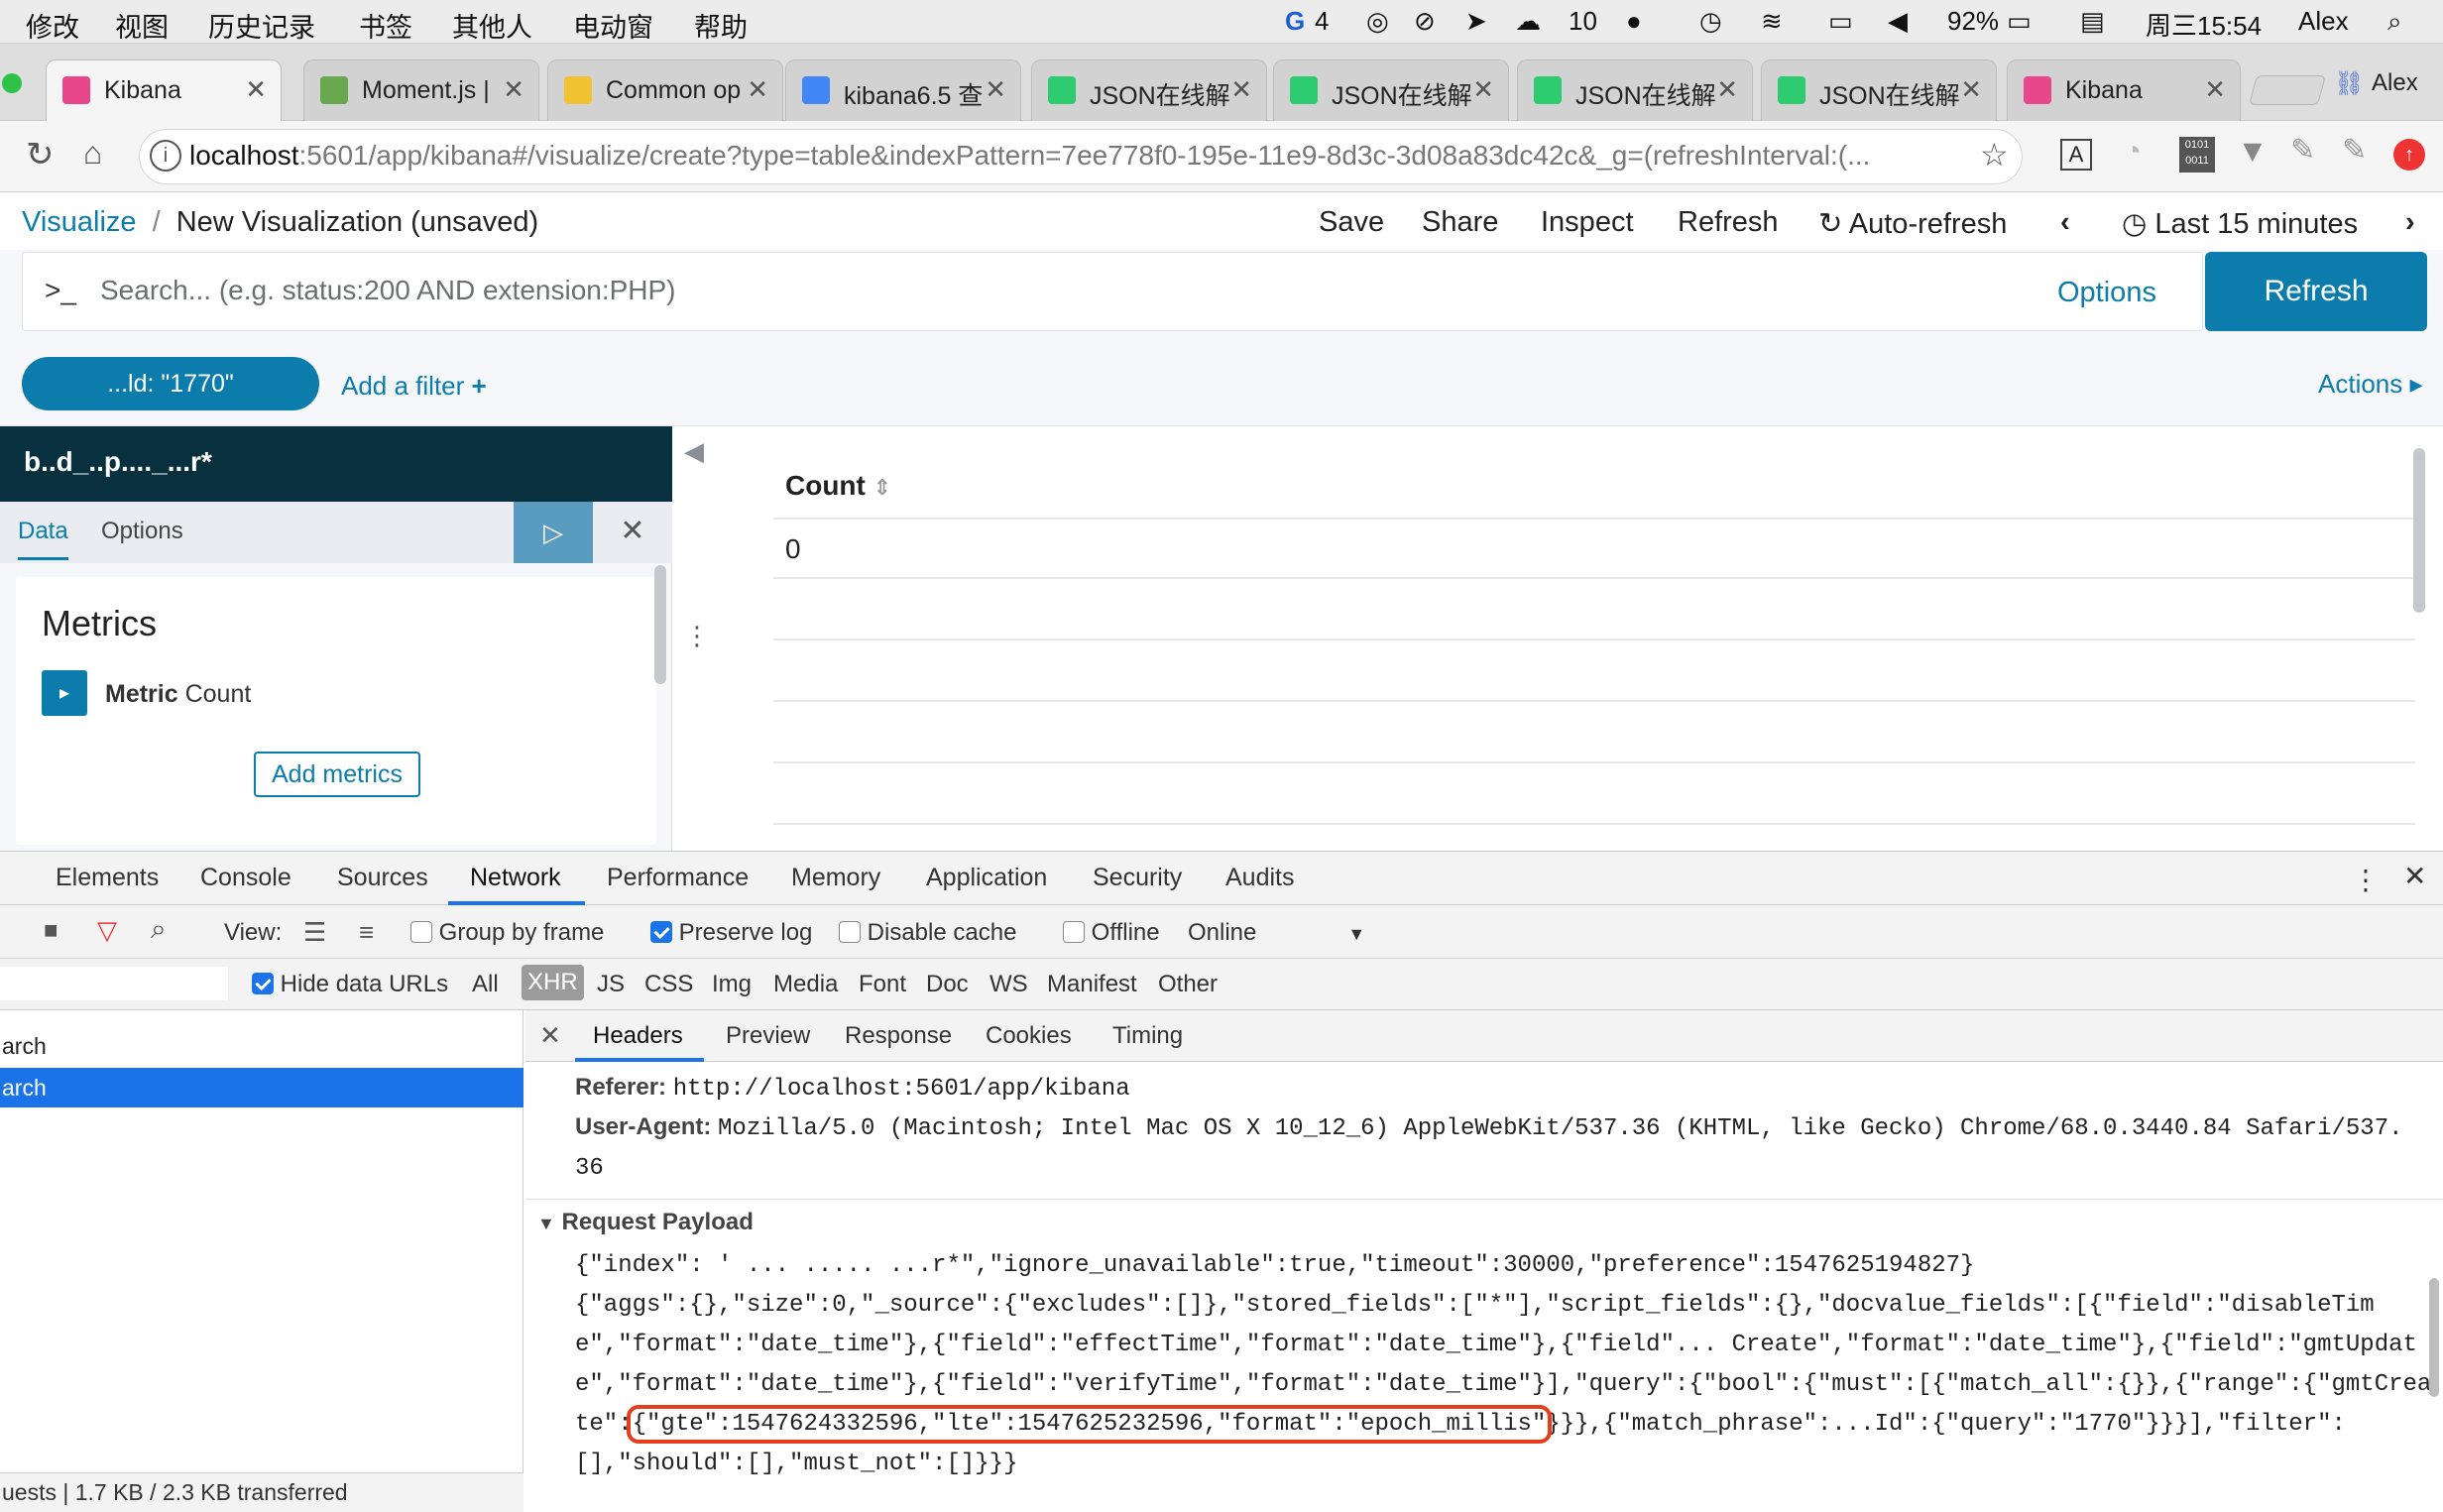 The image size is (2443, 1512). I want to click on panel-tab-performance: Performance, so click(678, 878).